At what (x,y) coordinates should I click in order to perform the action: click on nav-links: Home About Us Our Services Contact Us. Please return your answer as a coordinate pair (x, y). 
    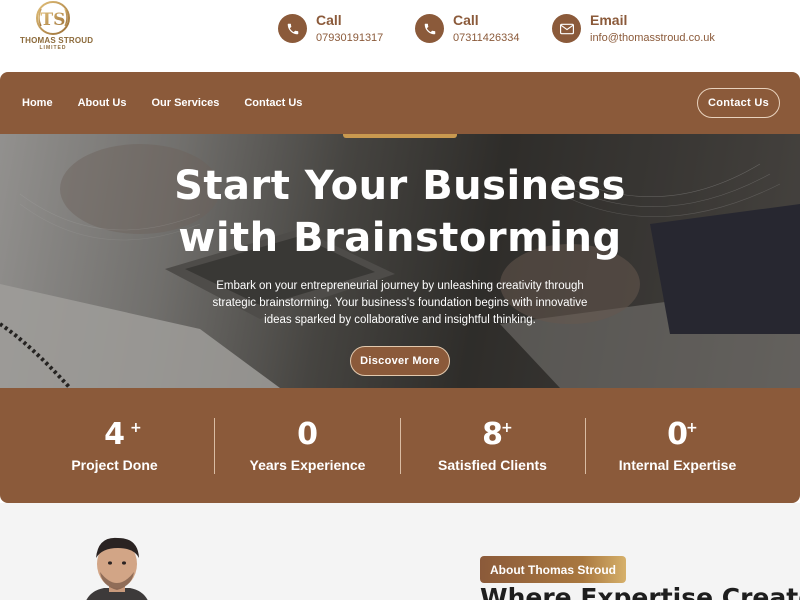
    Looking at the image, I should click on (174, 103).